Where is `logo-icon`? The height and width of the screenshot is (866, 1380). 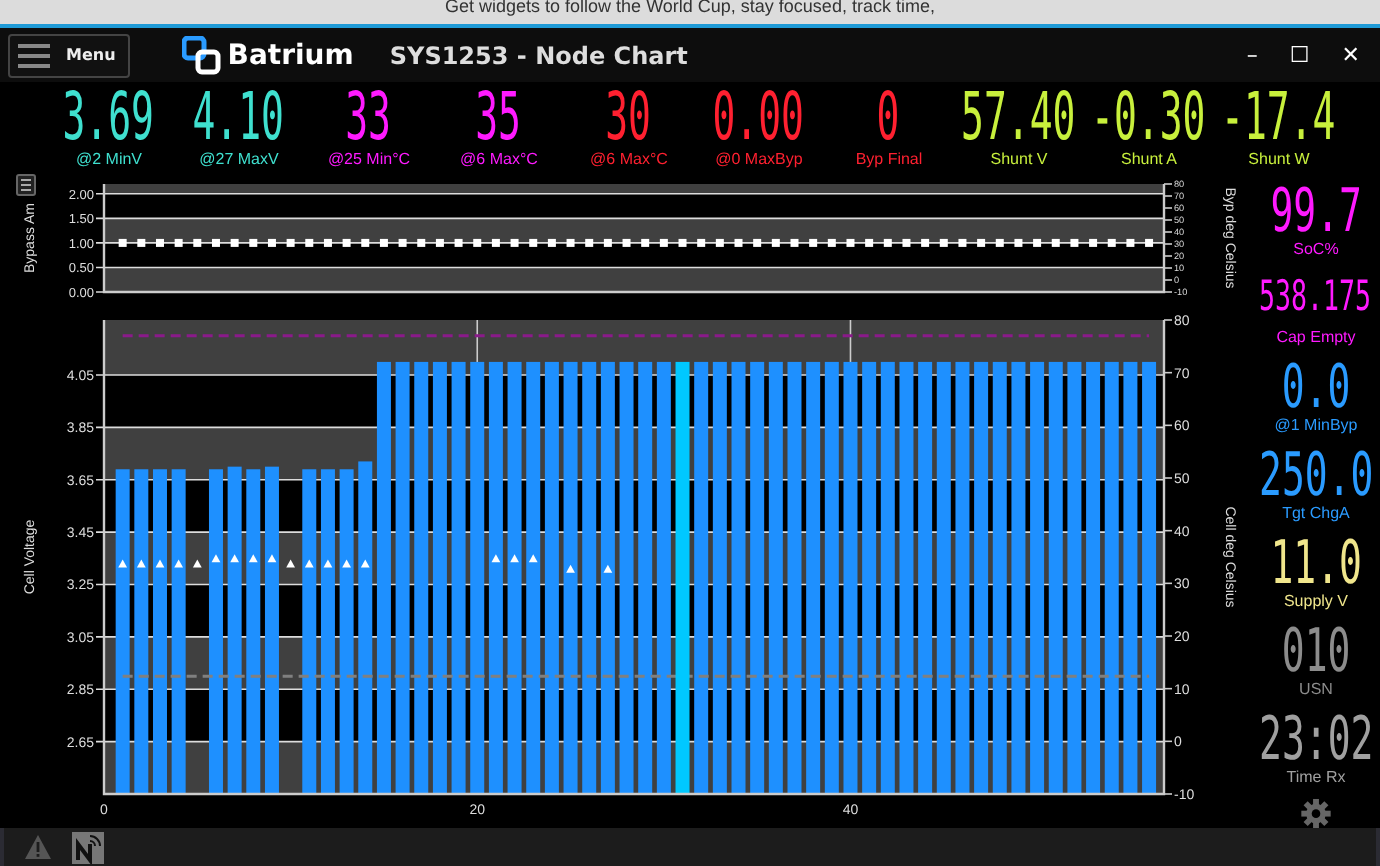
logo-icon is located at coordinates (201, 55).